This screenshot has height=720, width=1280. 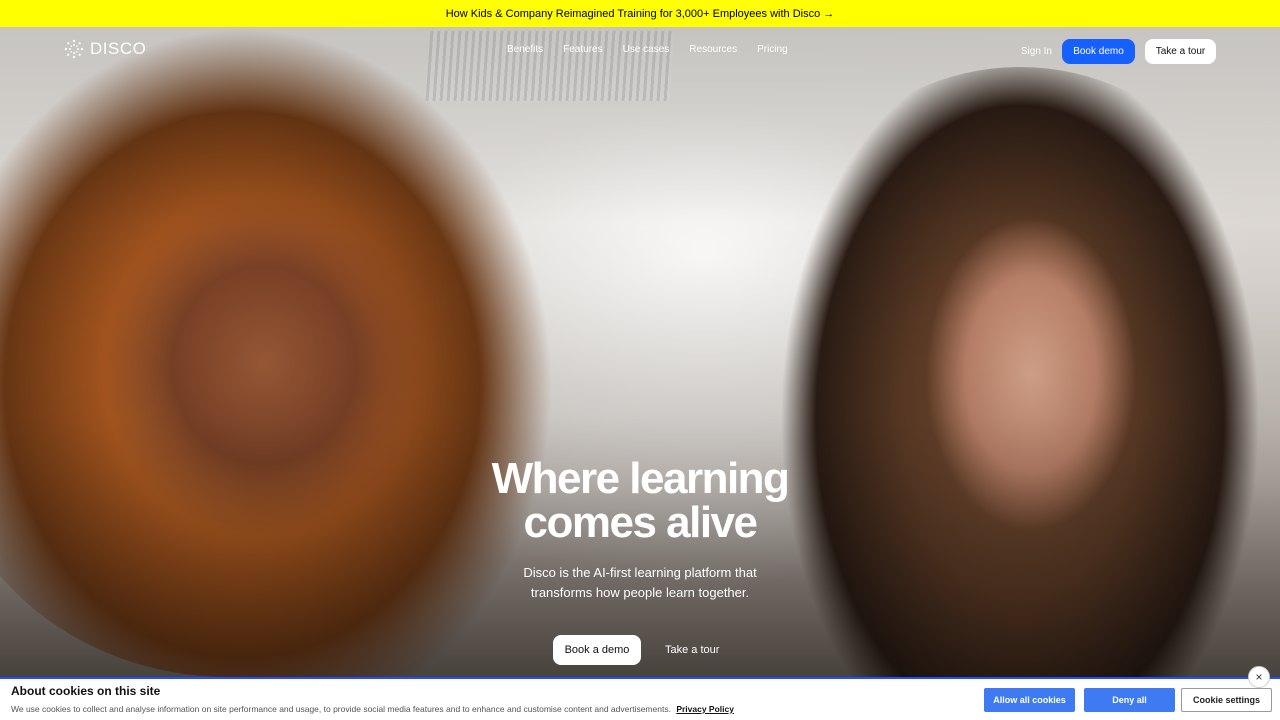 I want to click on hero-headline: Where learning comes alive, so click(x=640, y=501).